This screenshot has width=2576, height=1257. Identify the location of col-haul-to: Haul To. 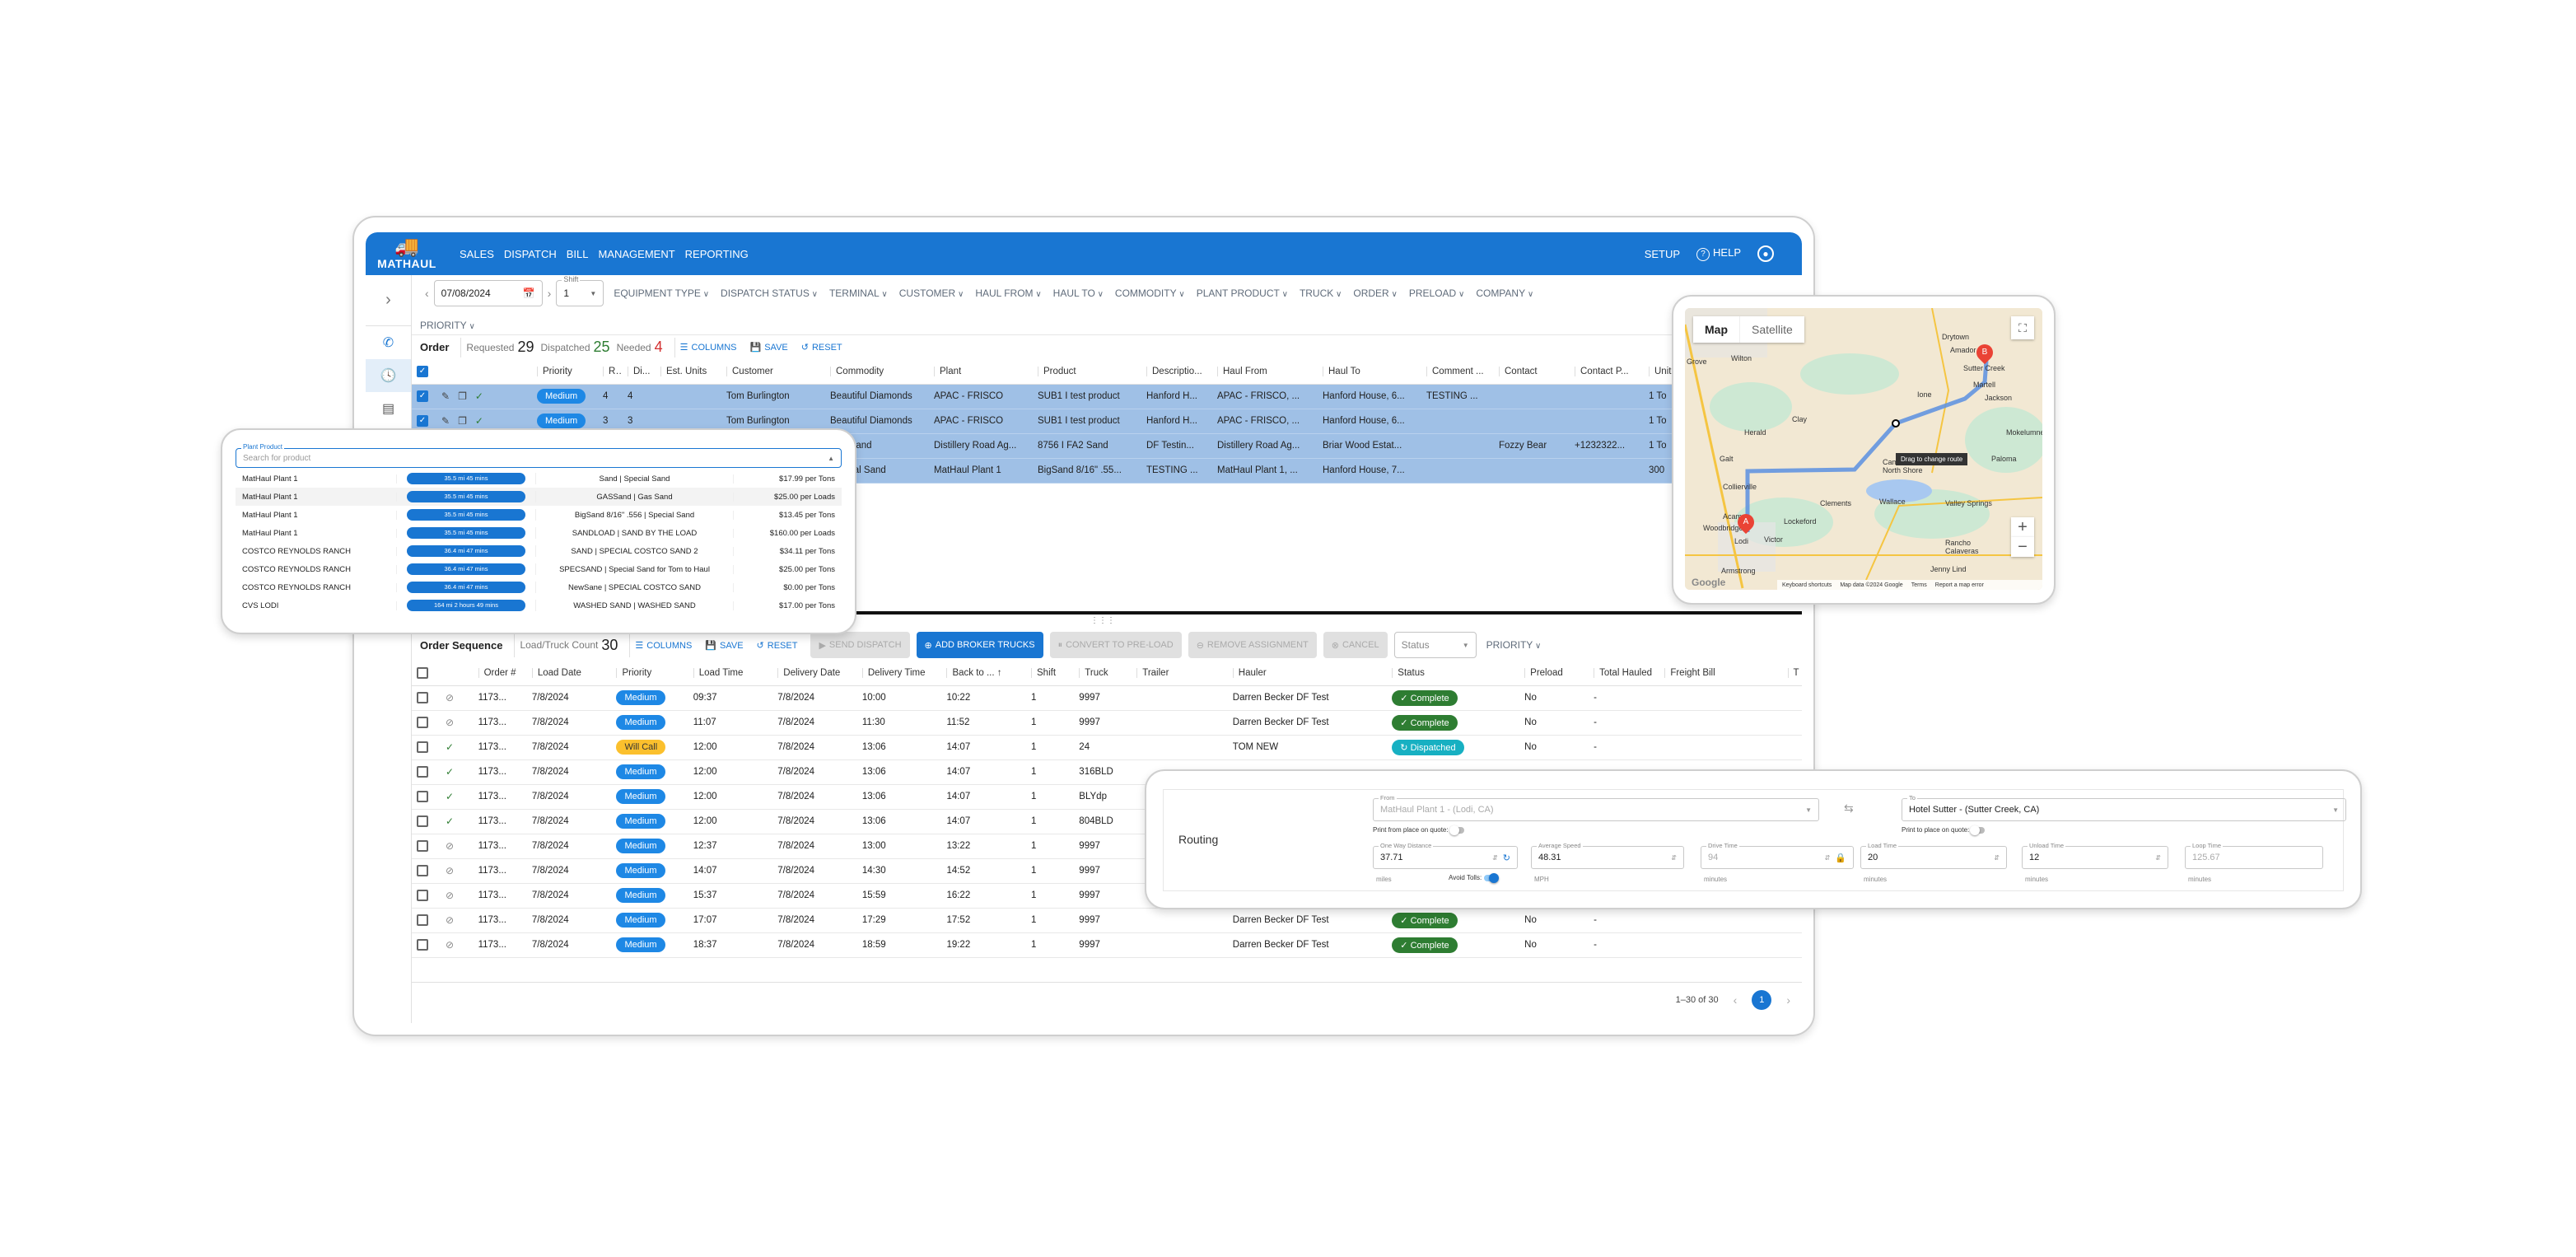
(1369, 372).